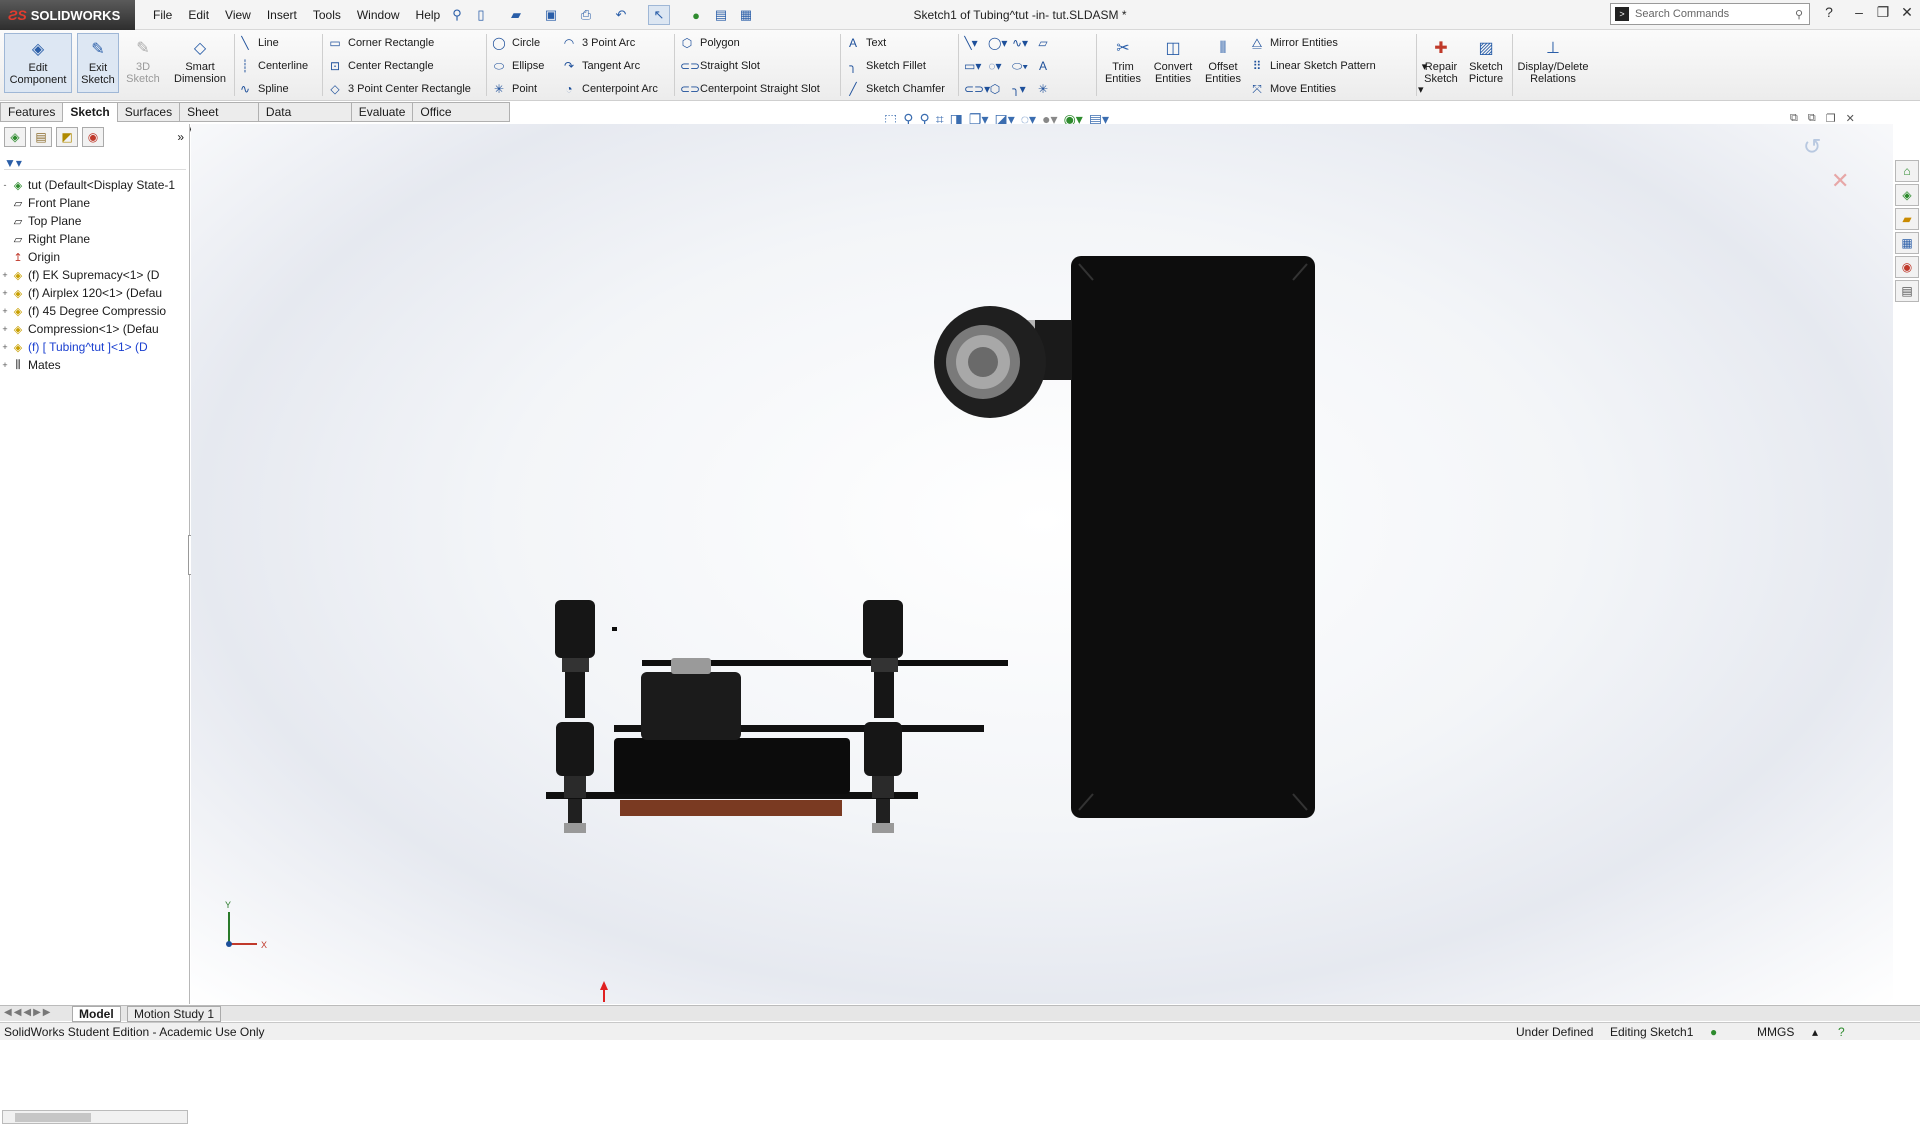 Image resolution: width=1920 pixels, height=1124 pixels. I want to click on configuration-manager-tab-icon: ◩, so click(67, 137).